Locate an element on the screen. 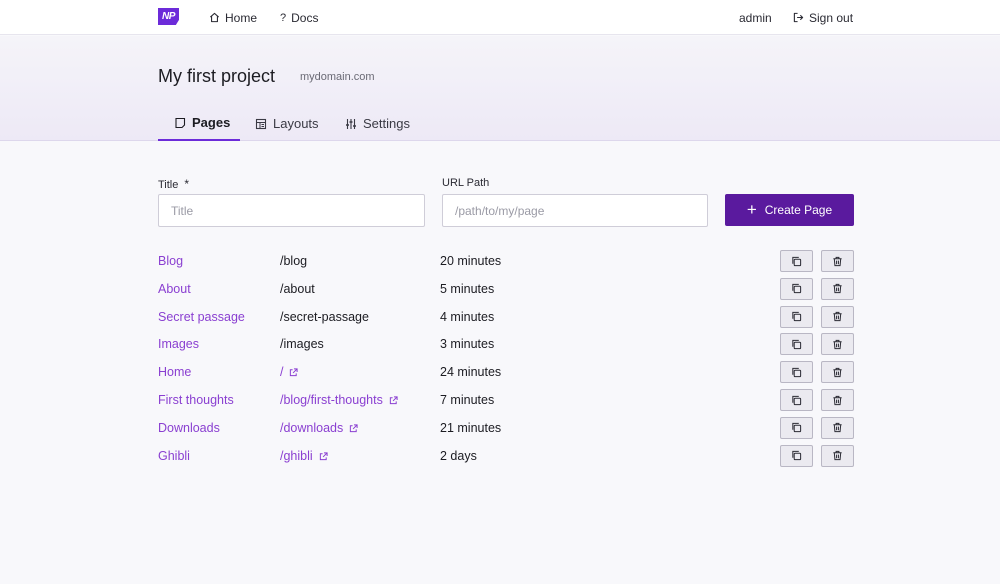 Image resolution: width=1000 pixels, height=584 pixels. page-icon is located at coordinates (180, 122).